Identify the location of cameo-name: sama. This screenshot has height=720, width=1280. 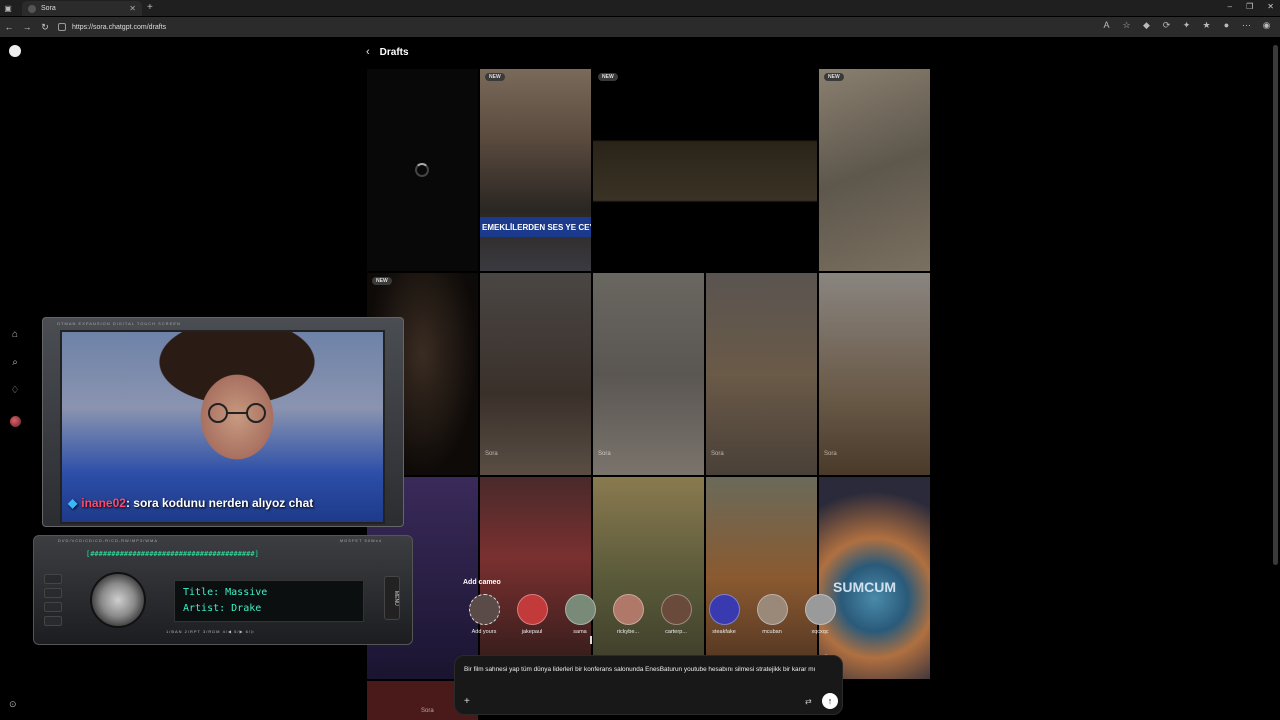
(580, 632).